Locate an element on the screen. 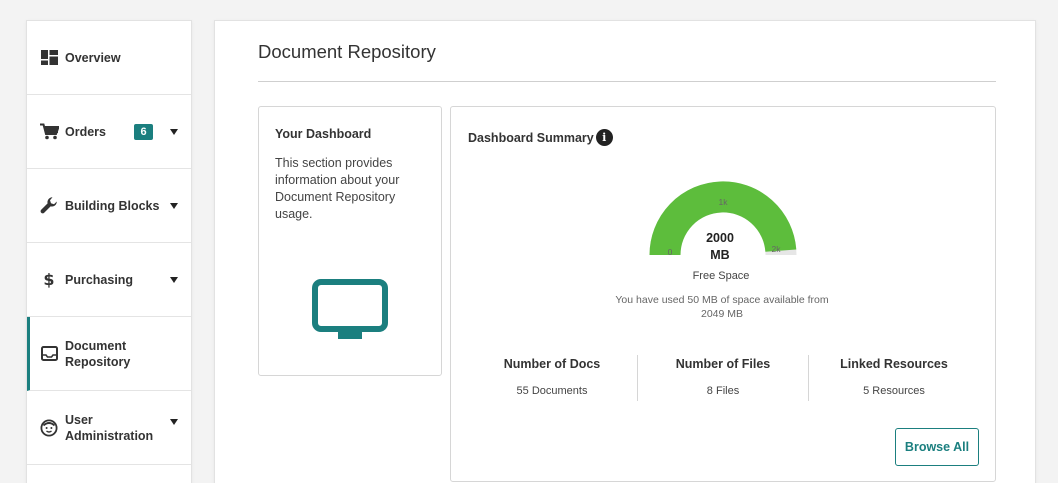 The width and height of the screenshot is (1058, 483). dashboard-grid-icon is located at coordinates (49, 58).